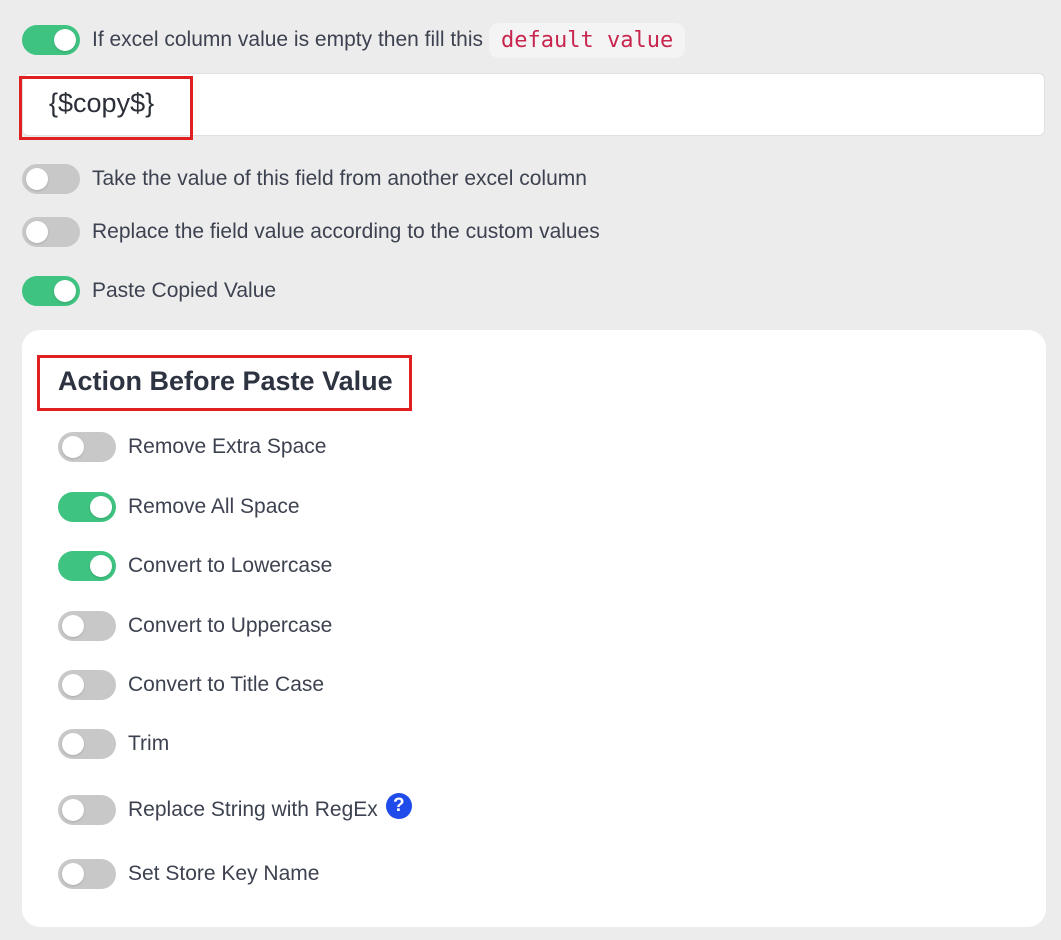  Describe the element at coordinates (224, 873) in the screenshot. I see `store-key-label: Set Store Key Name` at that location.